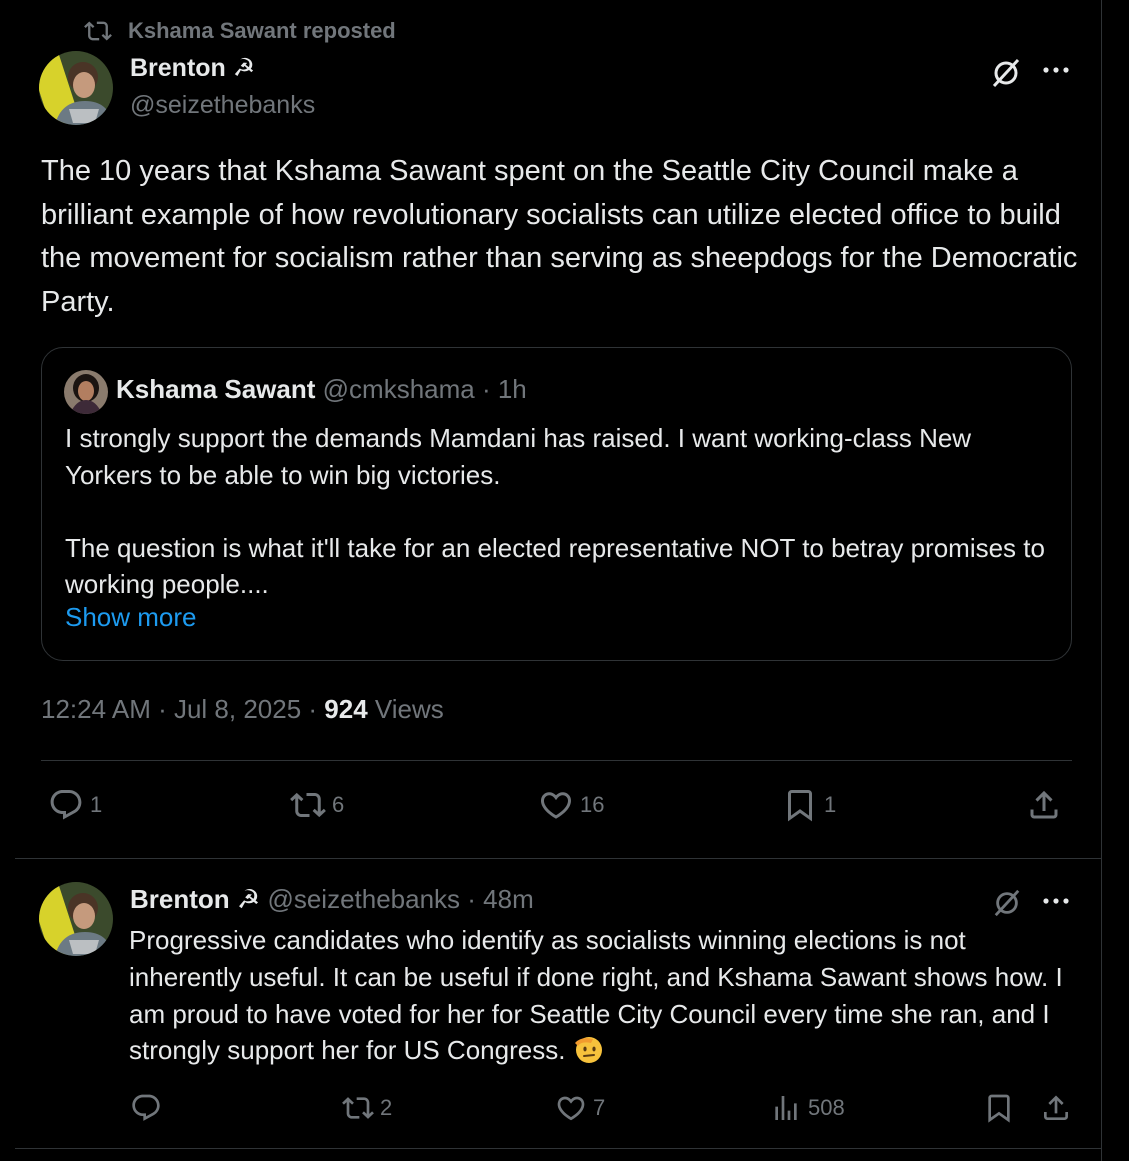  I want to click on reply-header: Brenton ☭ @seizethebanks · 48m, so click(332, 899).